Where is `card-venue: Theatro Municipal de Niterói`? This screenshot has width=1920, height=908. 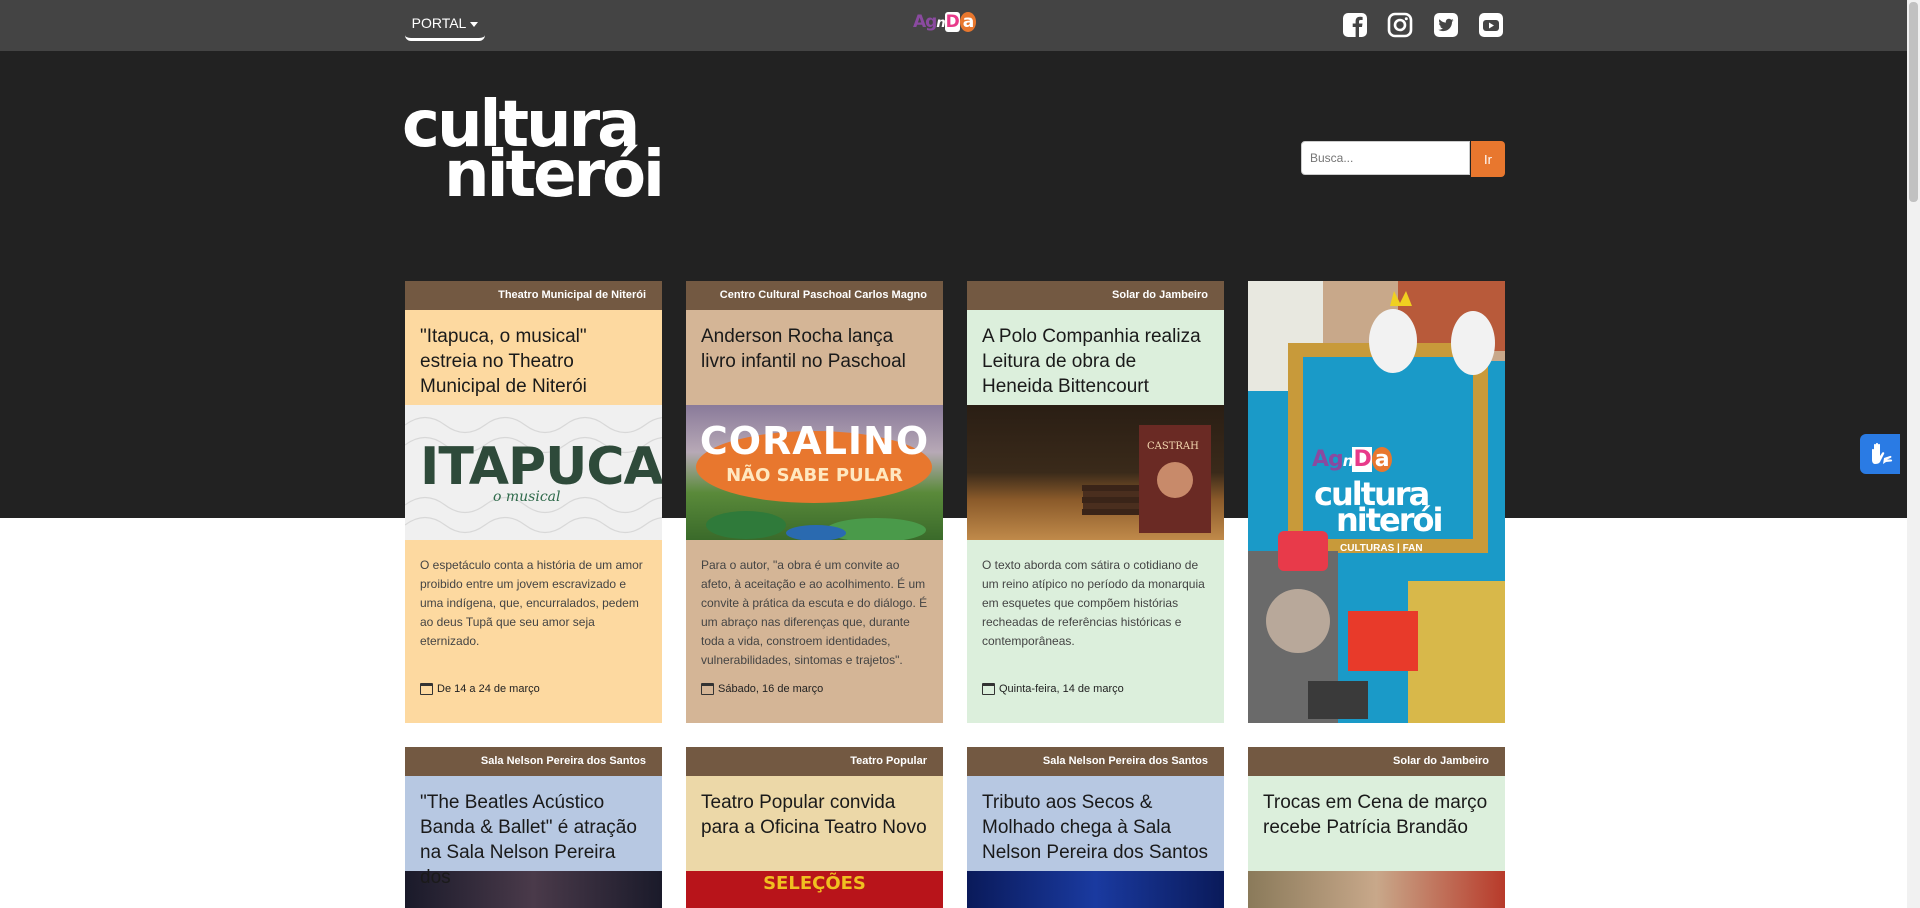 card-venue: Theatro Municipal de Niterói is located at coordinates (533, 295).